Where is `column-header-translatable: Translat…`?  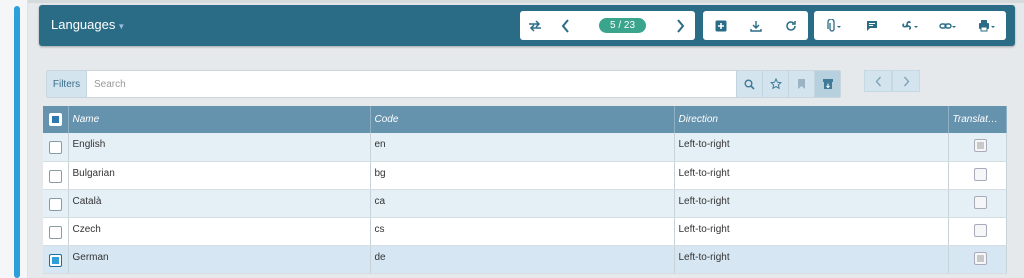 column-header-translatable: Translat… is located at coordinates (977, 119).